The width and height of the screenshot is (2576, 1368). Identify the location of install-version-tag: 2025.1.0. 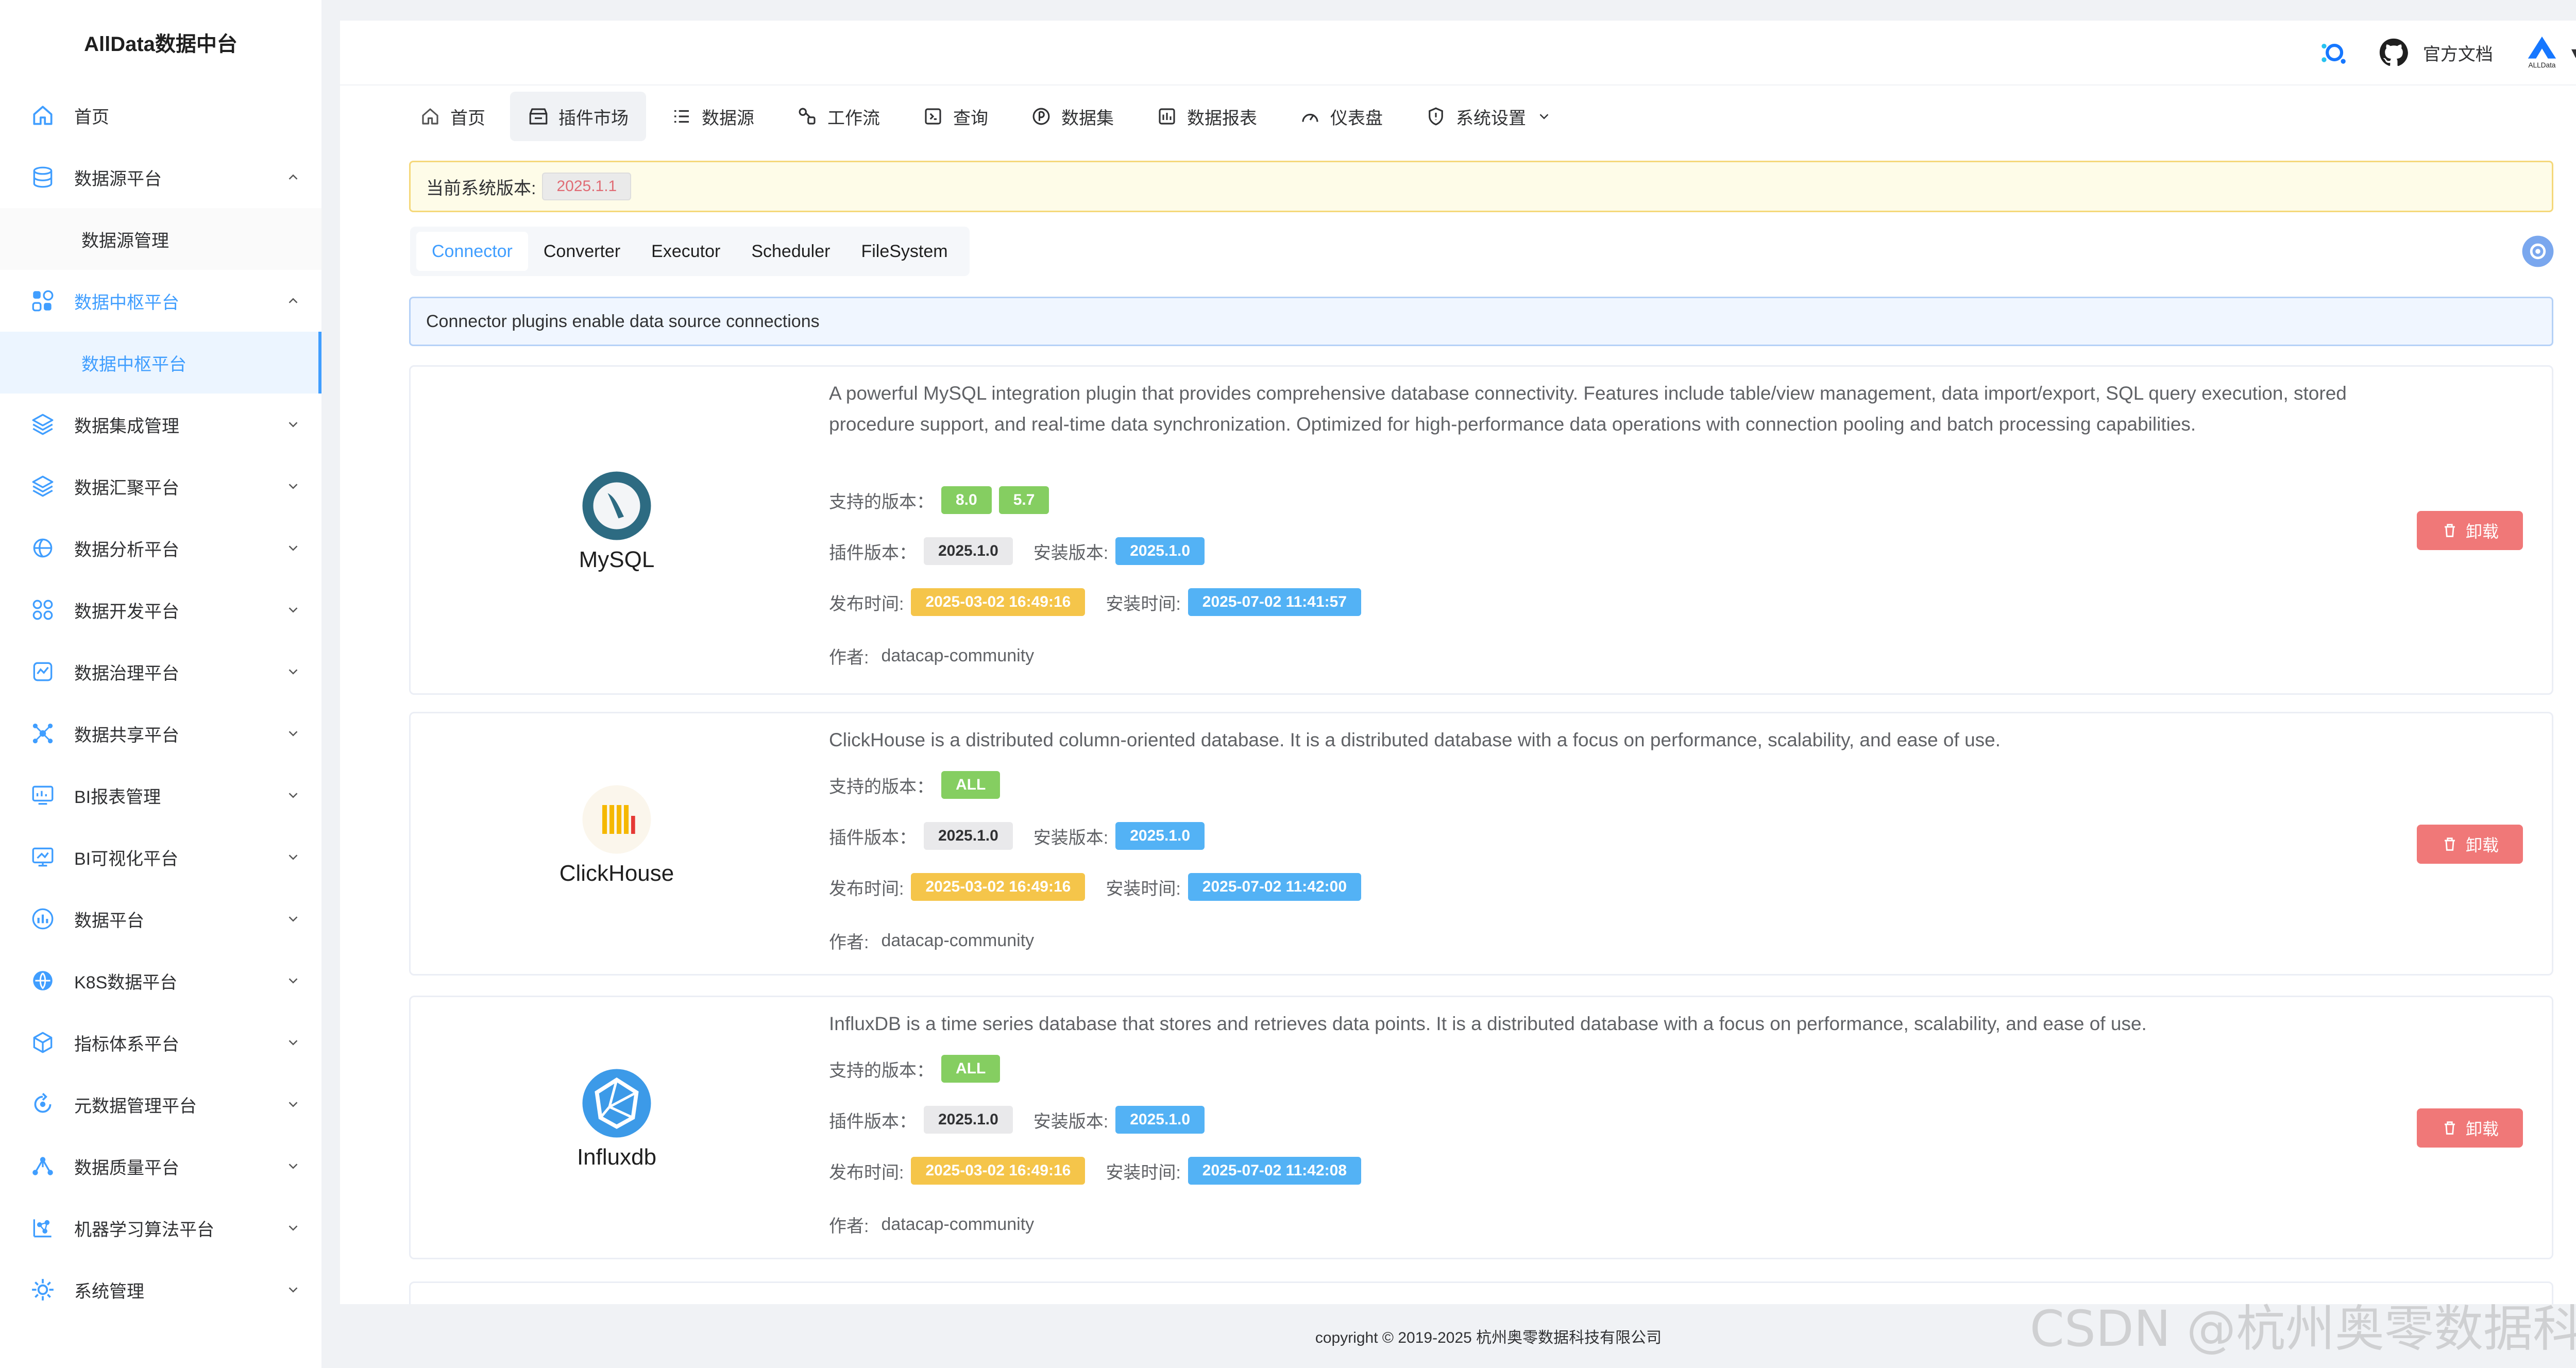
(1160, 551).